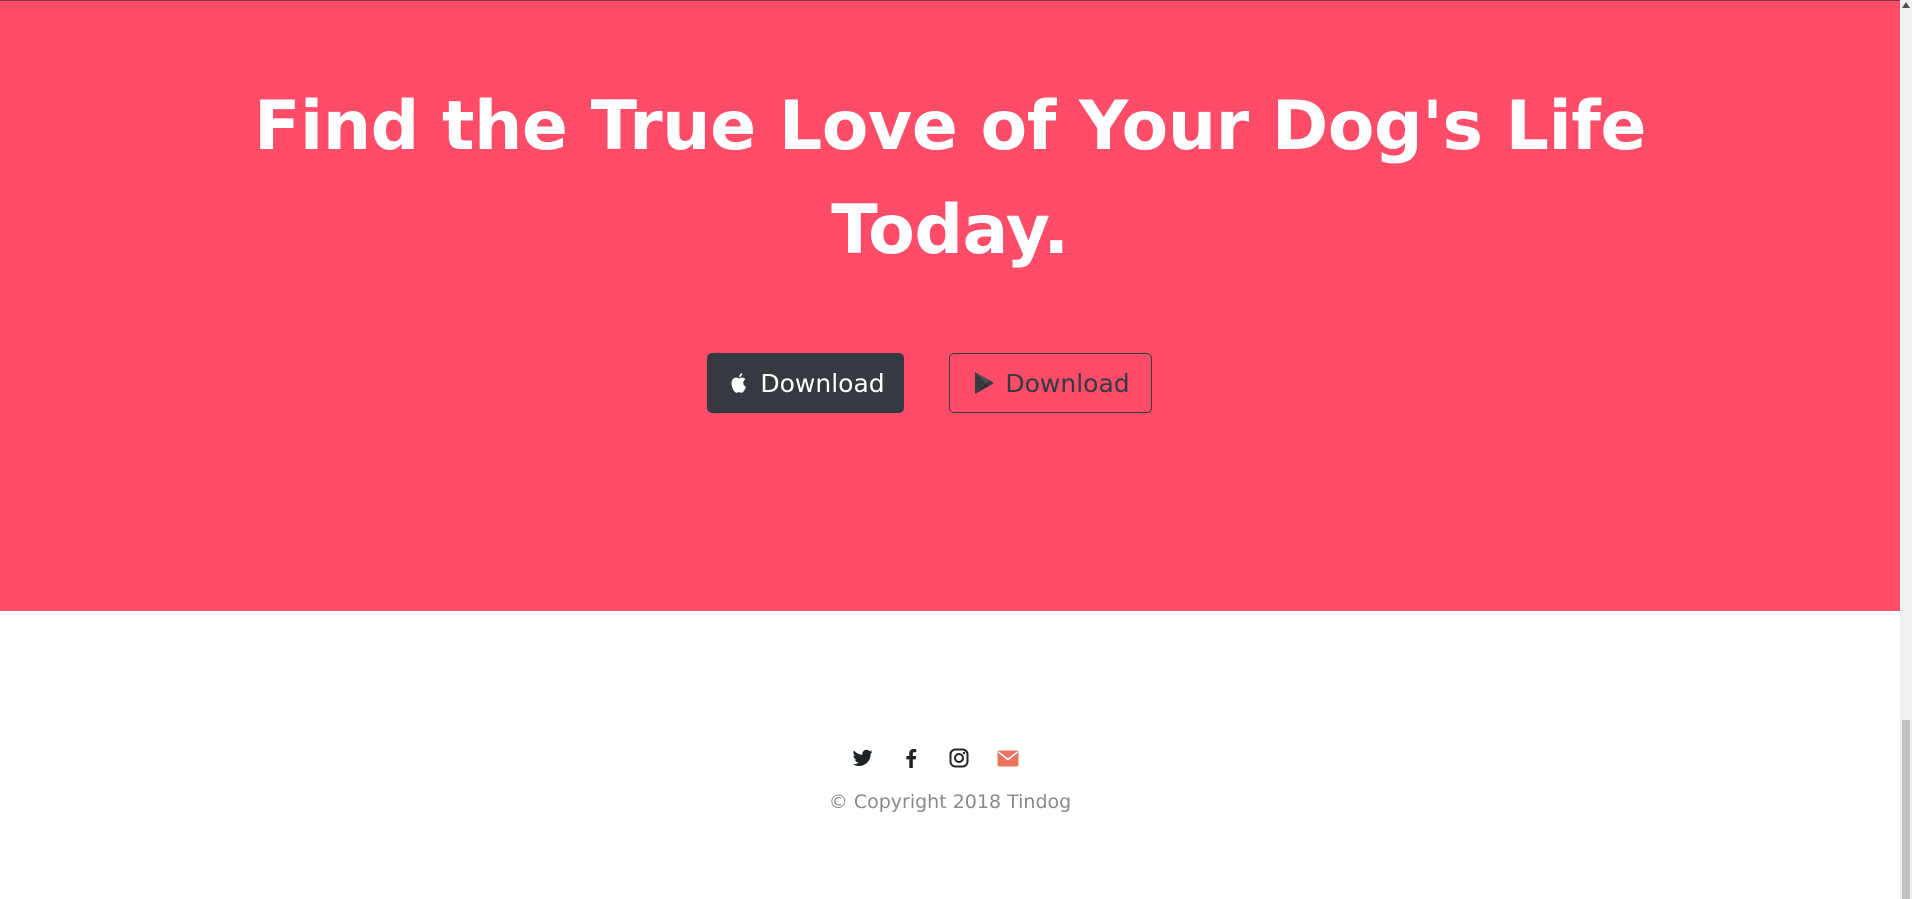 This screenshot has width=1912, height=899. What do you see at coordinates (1906, 809) in the screenshot?
I see `scrollbar-thumb` at bounding box center [1906, 809].